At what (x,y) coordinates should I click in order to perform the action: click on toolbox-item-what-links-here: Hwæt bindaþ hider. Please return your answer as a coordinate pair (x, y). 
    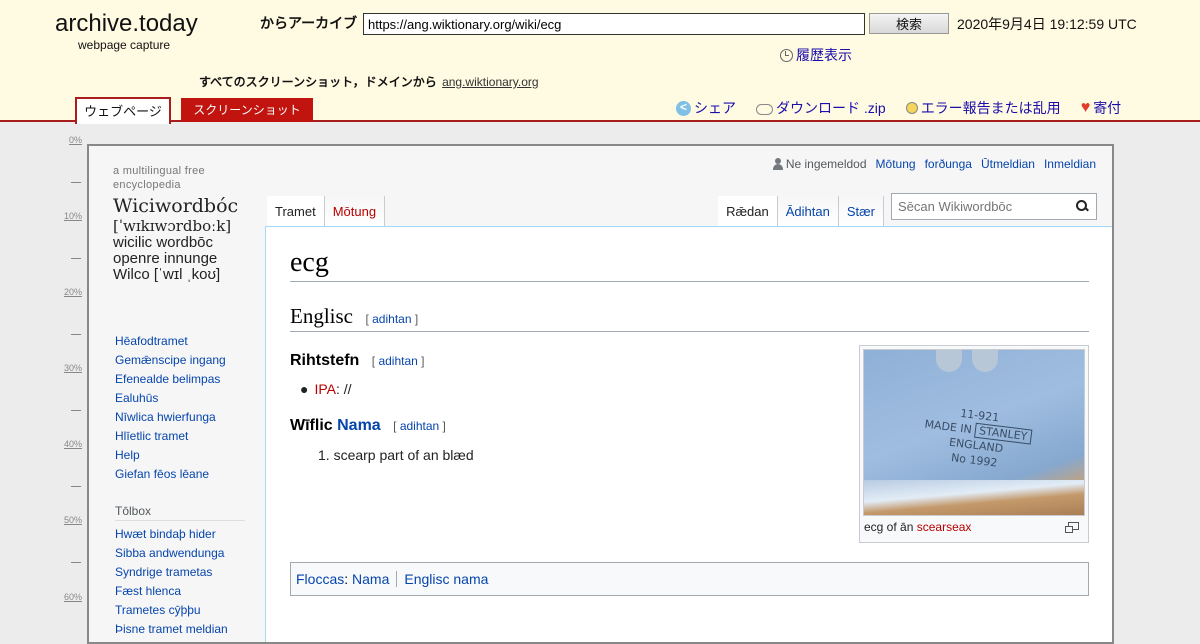
    Looking at the image, I should click on (180, 534).